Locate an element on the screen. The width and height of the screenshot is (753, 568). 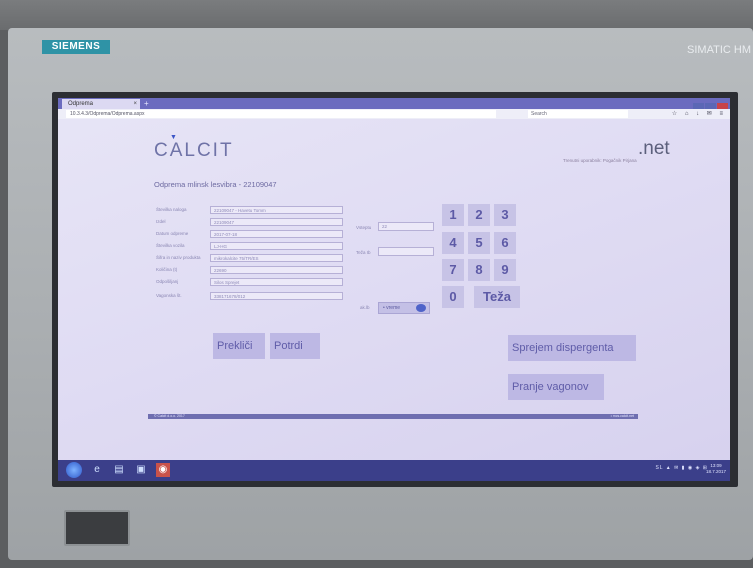
shipper-field: Silos Sprejet is located at coordinates (276, 282).